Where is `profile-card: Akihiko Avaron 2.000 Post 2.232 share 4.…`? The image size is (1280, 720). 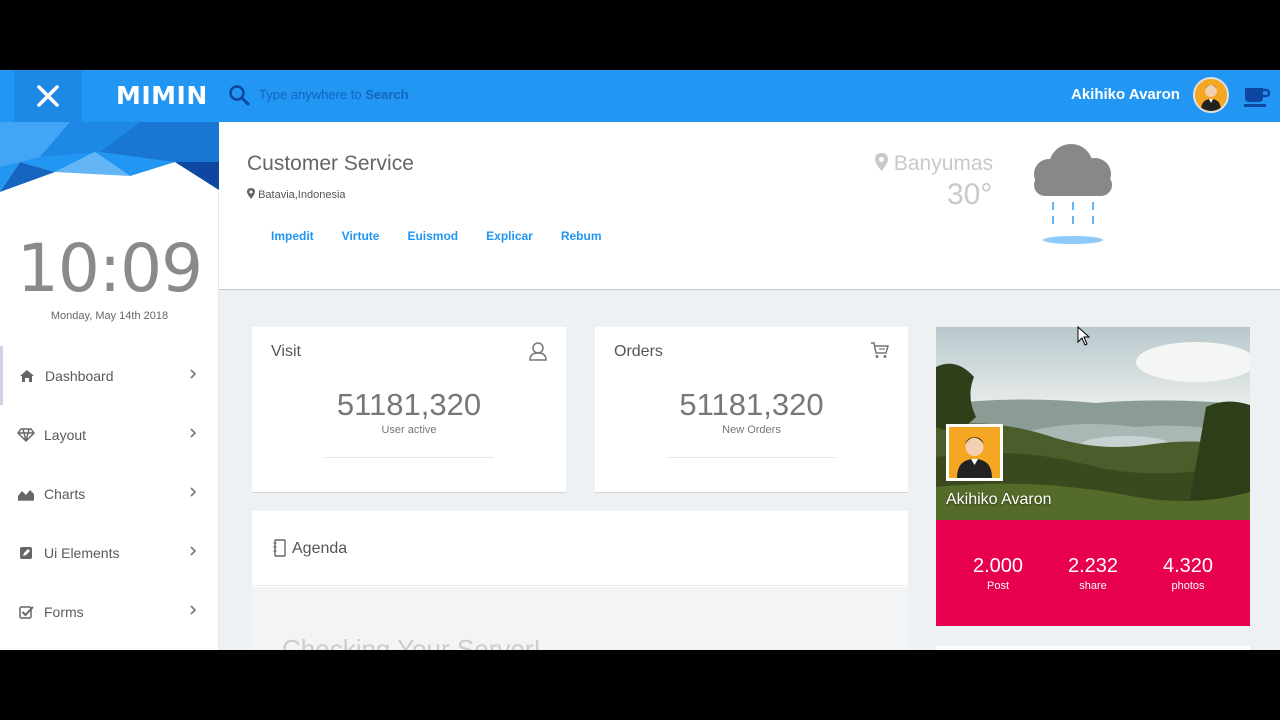 profile-card: Akihiko Avaron 2.000 Post 2.232 share 4.… is located at coordinates (1093, 476).